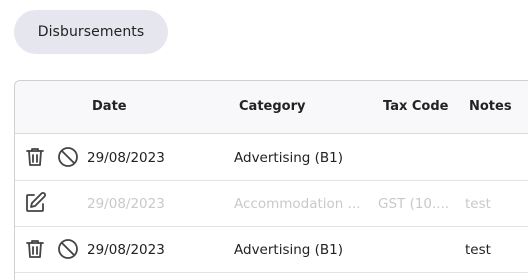  I want to click on column-header-category: Category, so click(272, 106).